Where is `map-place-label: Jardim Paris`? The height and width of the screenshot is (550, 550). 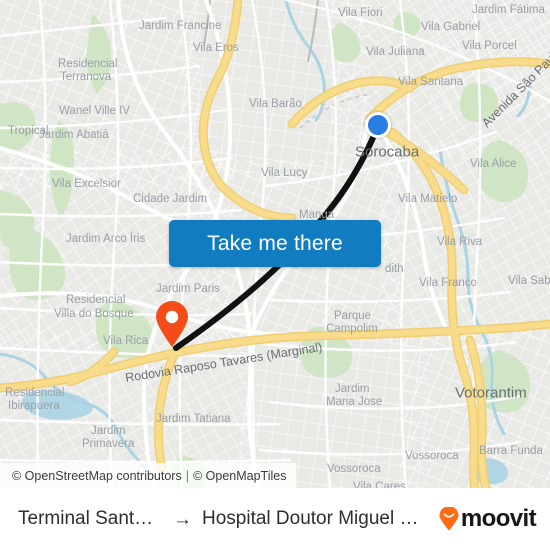
map-place-label: Jardim Paris is located at coordinates (188, 289).